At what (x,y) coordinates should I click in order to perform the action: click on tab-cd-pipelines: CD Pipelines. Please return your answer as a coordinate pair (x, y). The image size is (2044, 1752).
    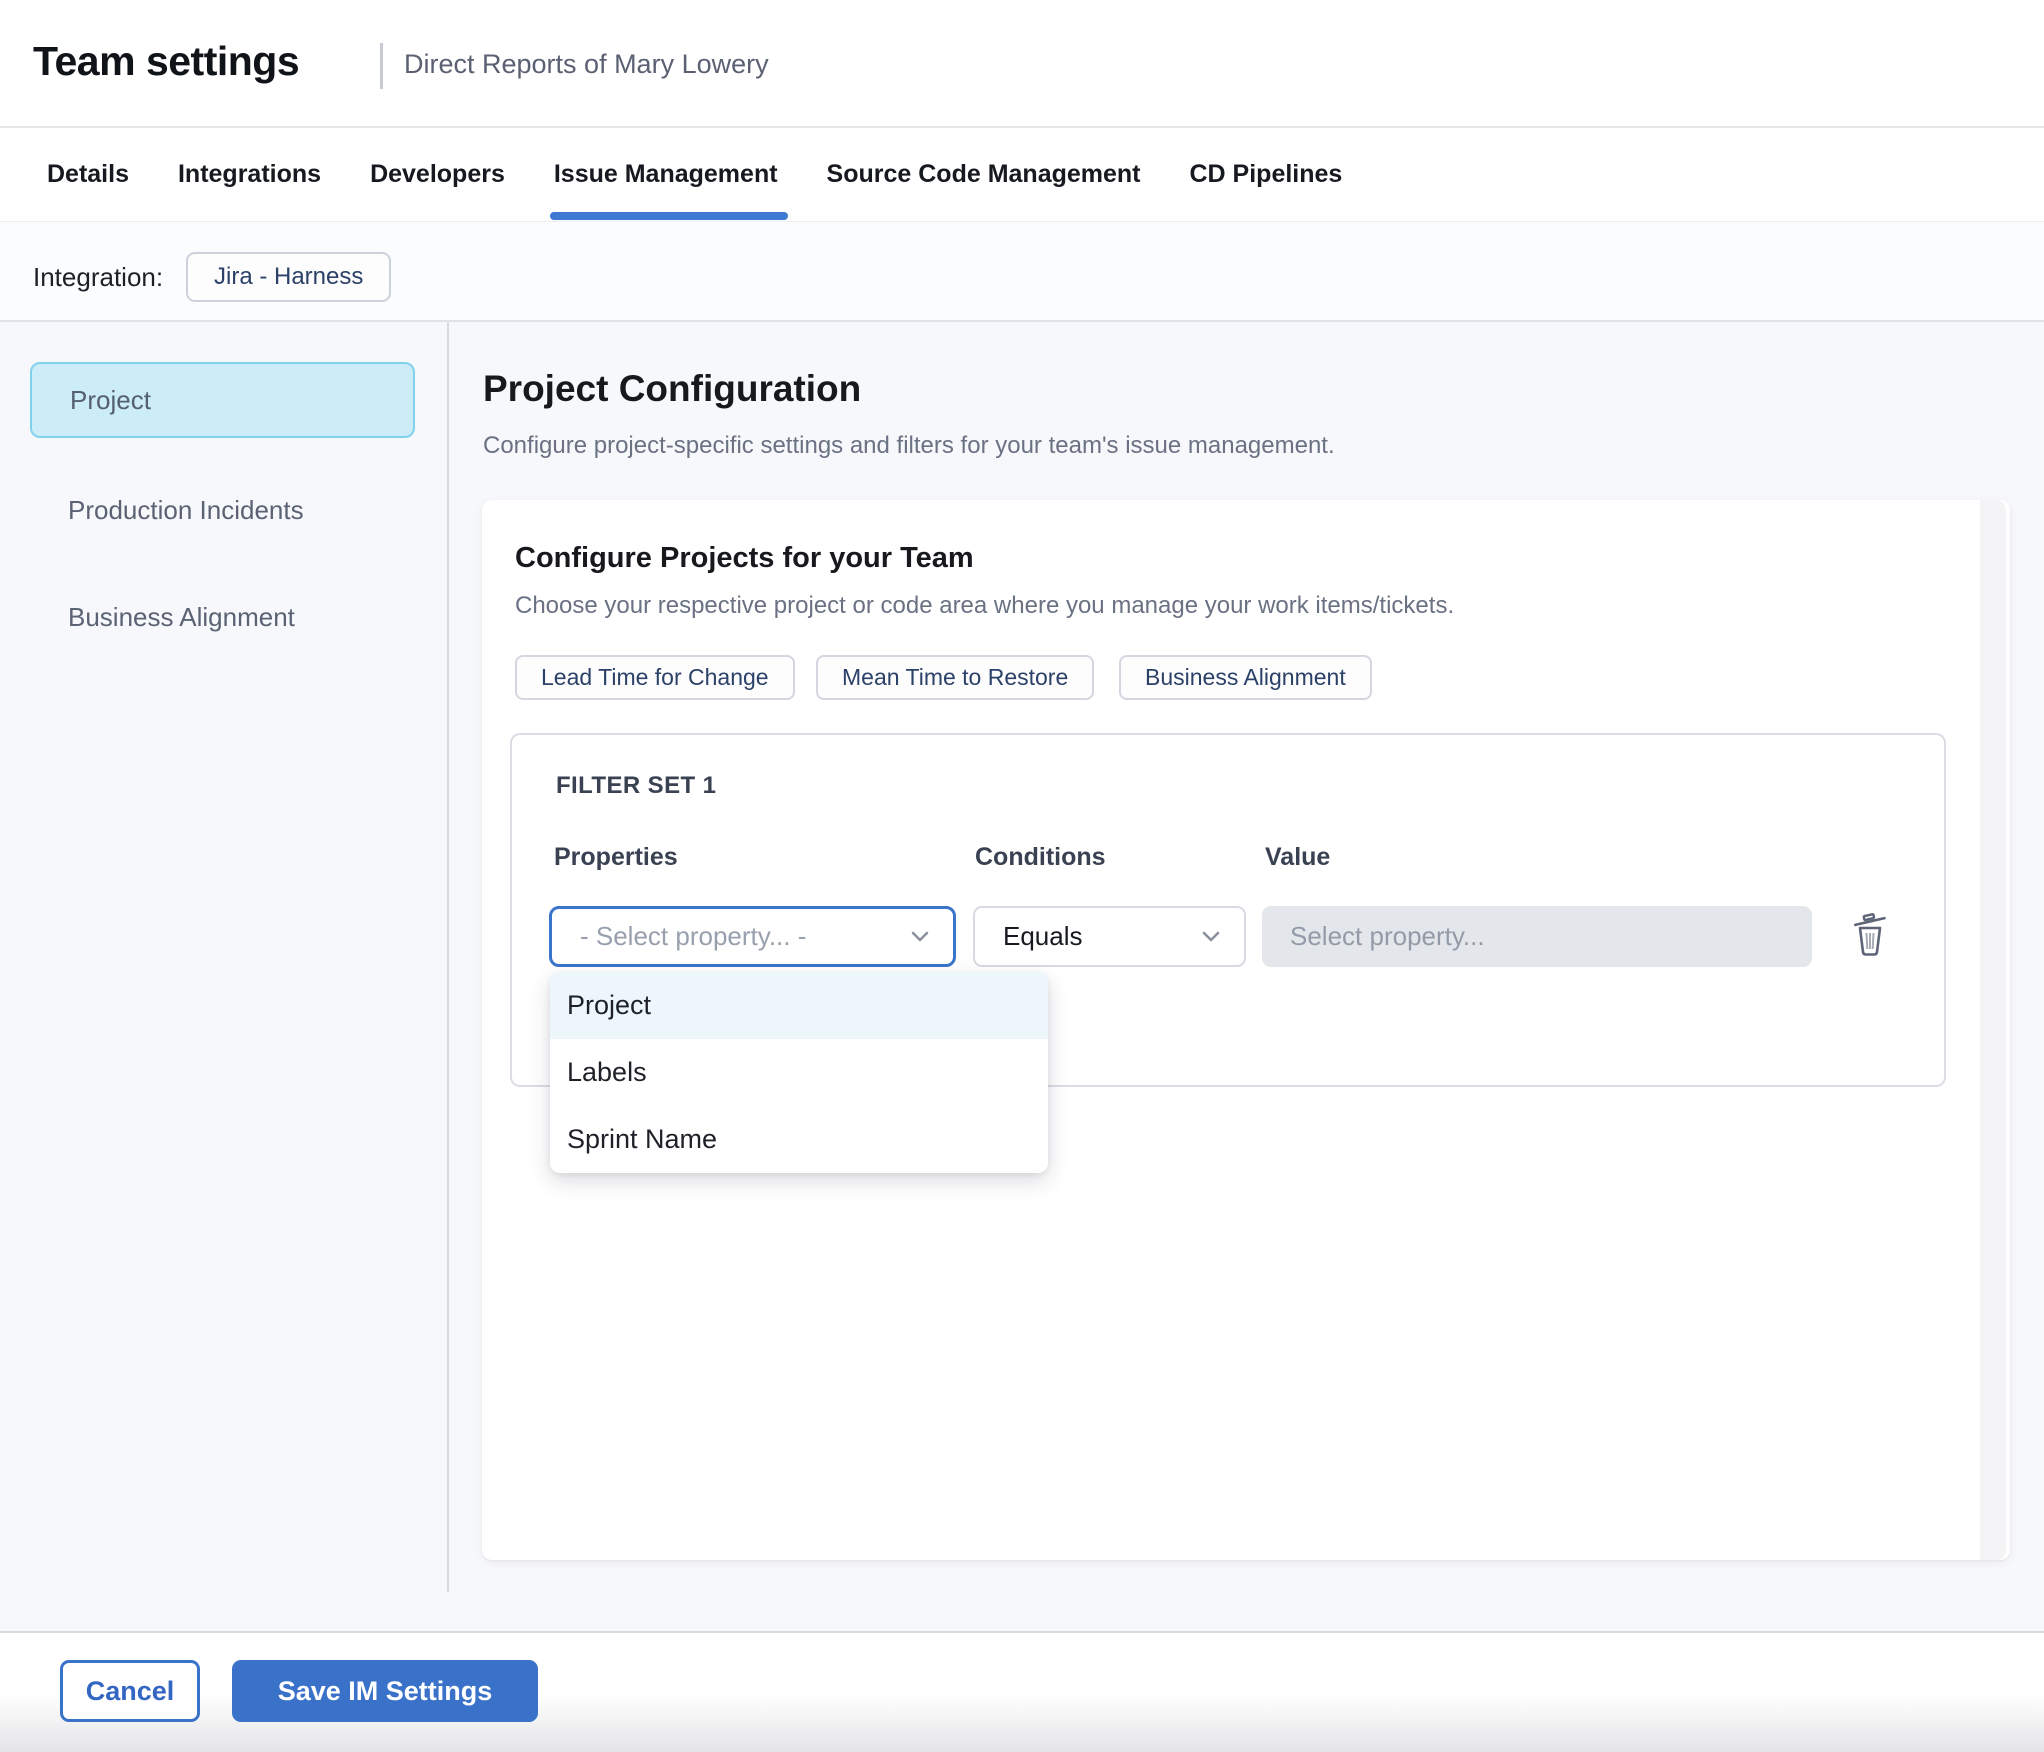
    Looking at the image, I should click on (1266, 174).